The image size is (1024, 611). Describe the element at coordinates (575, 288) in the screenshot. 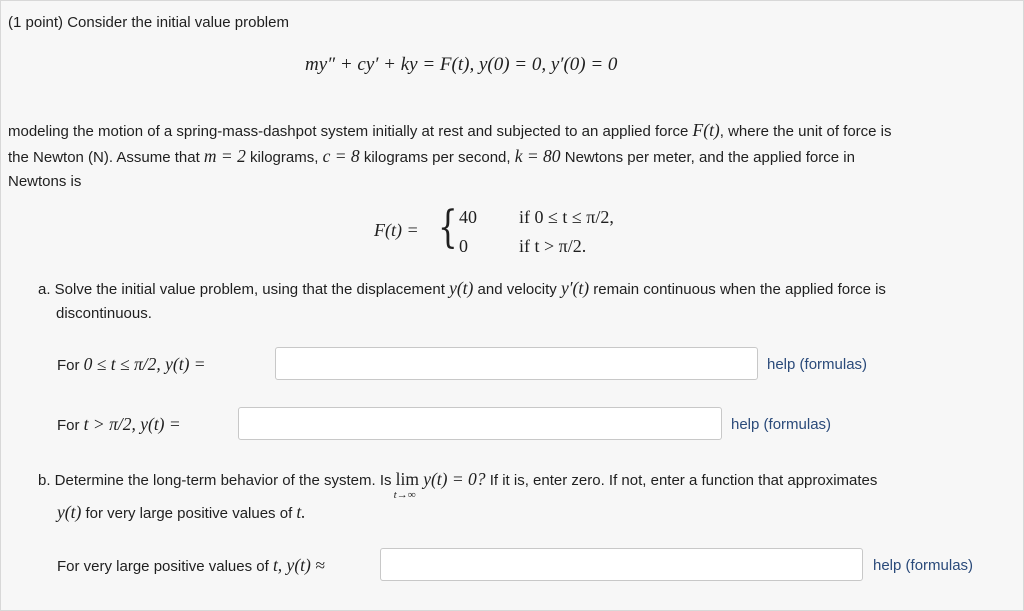

I see `velocity-symbol: y′(t)` at that location.